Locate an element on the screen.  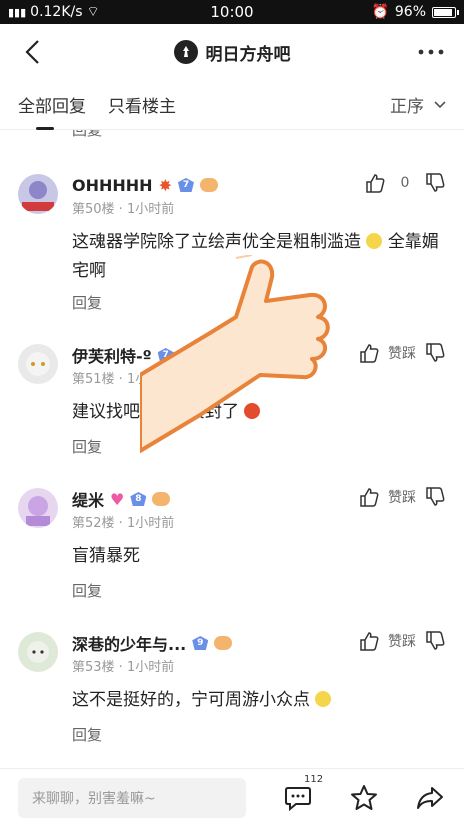
vote-actions: 0 is located at coordinates (405, 183).